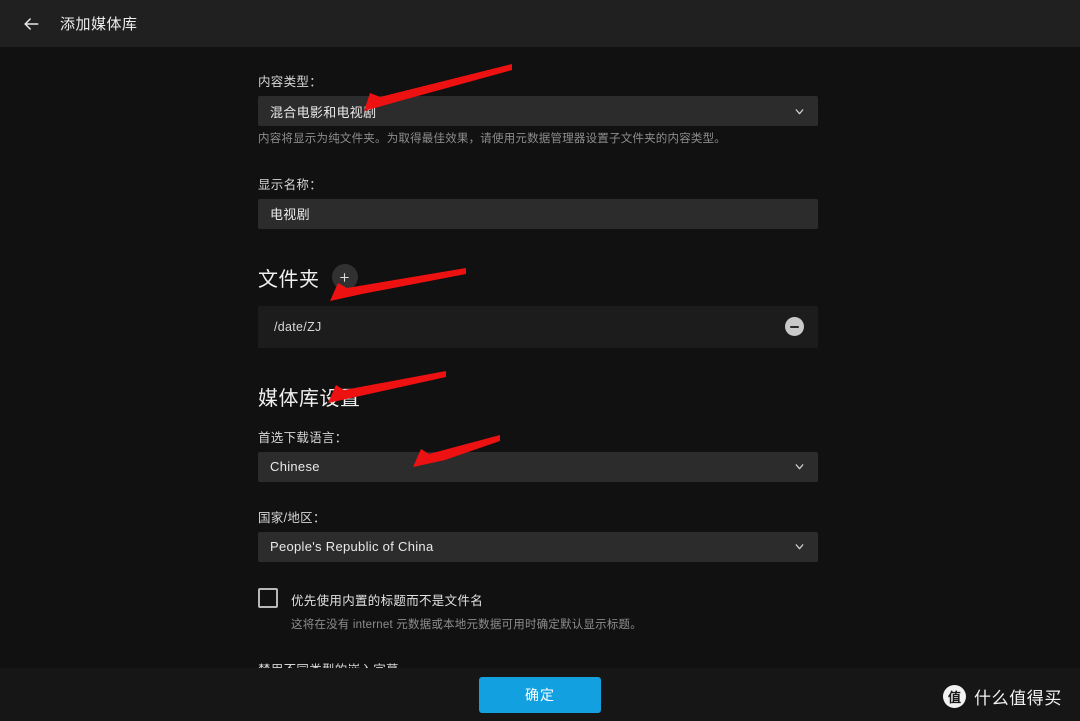  Describe the element at coordinates (387, 600) in the screenshot. I see `prefer-embedded-titles-label: 优先使用内置的标题而不是文件名` at that location.